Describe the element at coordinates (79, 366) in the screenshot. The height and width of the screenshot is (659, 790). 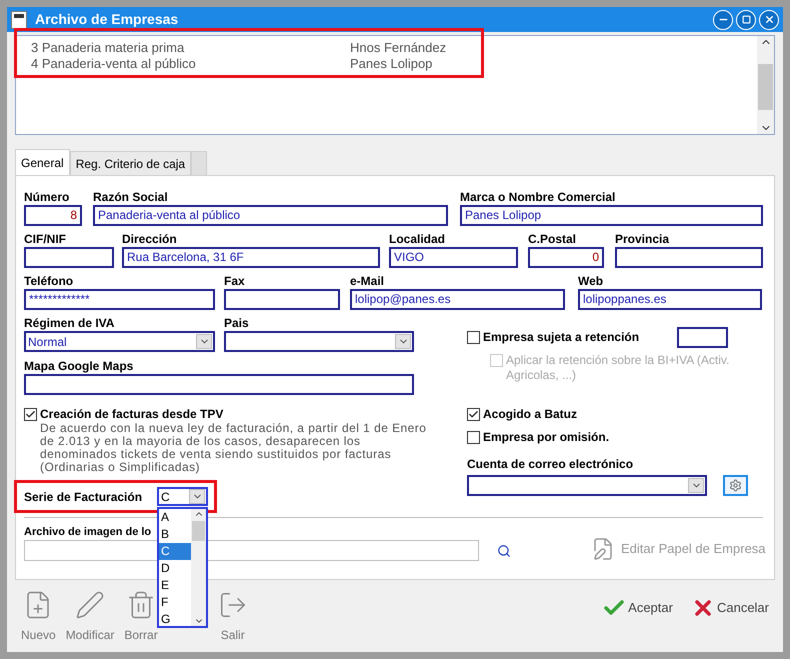
I see `field-label: Mapa Google Maps` at that location.